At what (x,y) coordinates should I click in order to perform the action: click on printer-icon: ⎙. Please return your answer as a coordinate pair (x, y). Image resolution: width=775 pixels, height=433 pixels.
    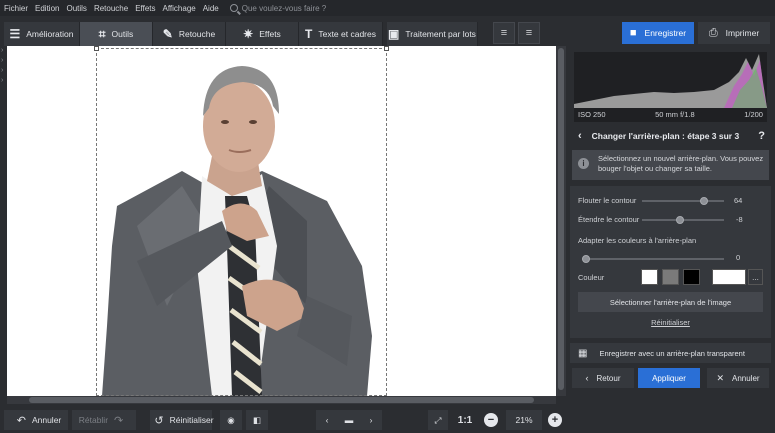
    Looking at the image, I should click on (713, 32).